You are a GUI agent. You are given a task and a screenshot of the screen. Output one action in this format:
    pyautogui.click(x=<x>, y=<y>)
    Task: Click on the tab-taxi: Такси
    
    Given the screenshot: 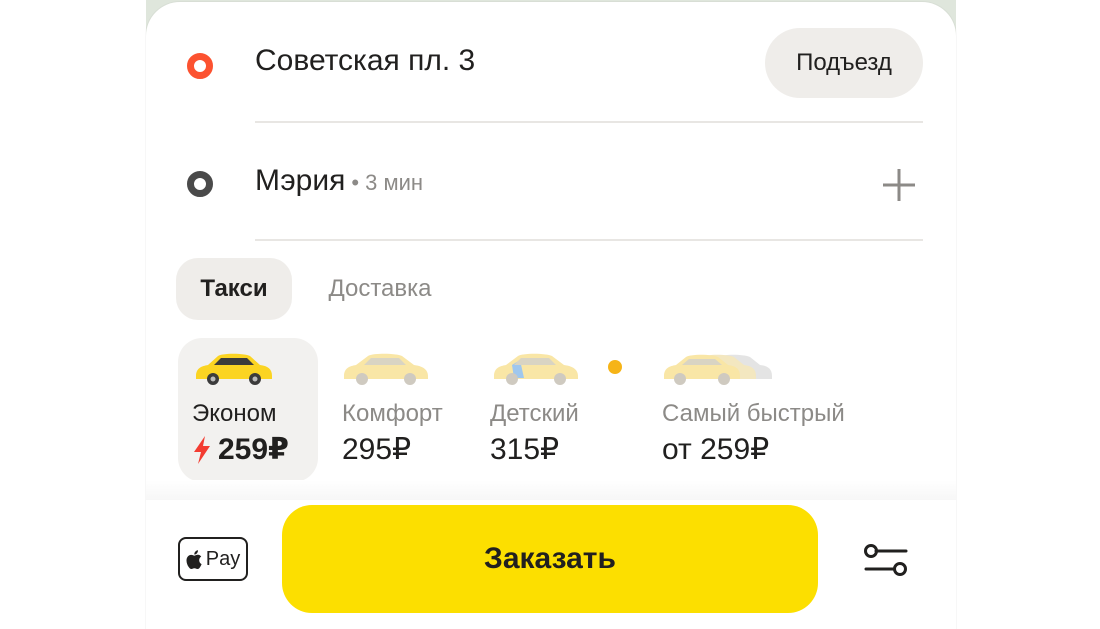 What is the action you would take?
    pyautogui.click(x=234, y=289)
    